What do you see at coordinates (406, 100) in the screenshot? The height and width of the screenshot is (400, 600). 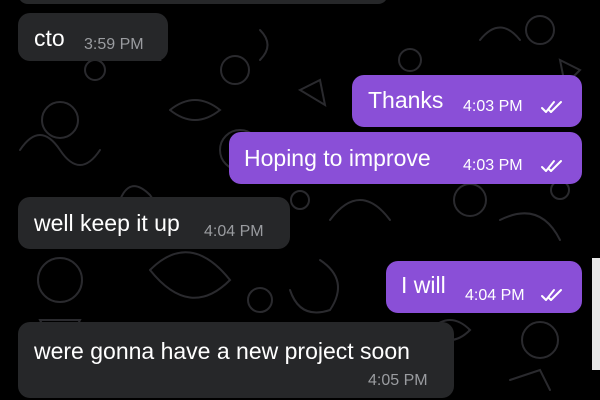 I see `message-text: Thanks` at bounding box center [406, 100].